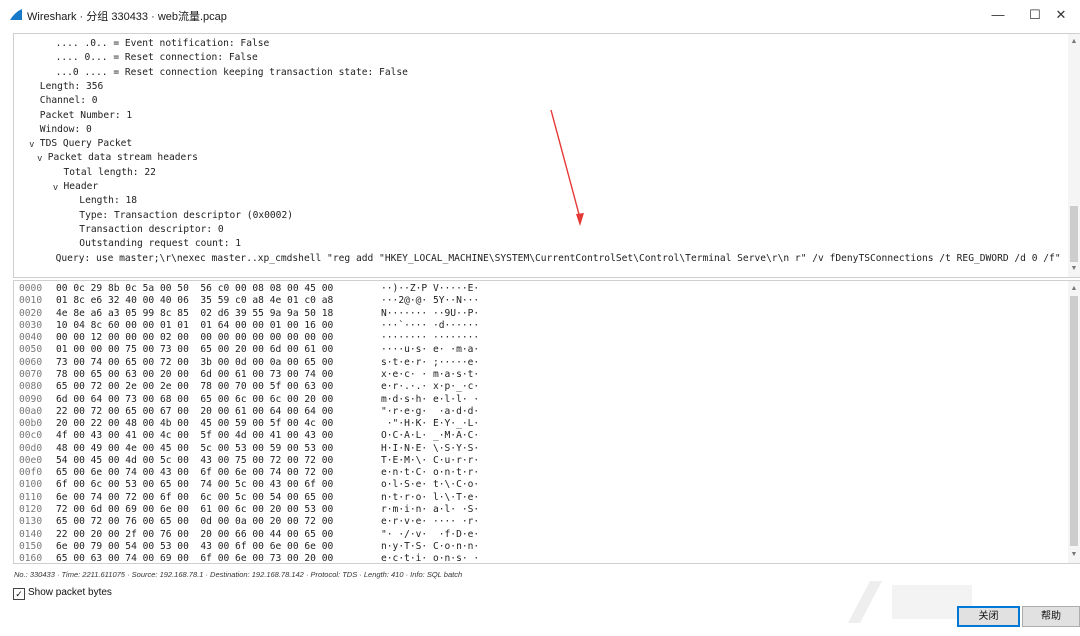 Image resolution: width=1080 pixels, height=636 pixels. Describe the element at coordinates (430, 448) in the screenshot. I see `ascii-bytes: H·I·N·E· \·S·Y·S·` at that location.